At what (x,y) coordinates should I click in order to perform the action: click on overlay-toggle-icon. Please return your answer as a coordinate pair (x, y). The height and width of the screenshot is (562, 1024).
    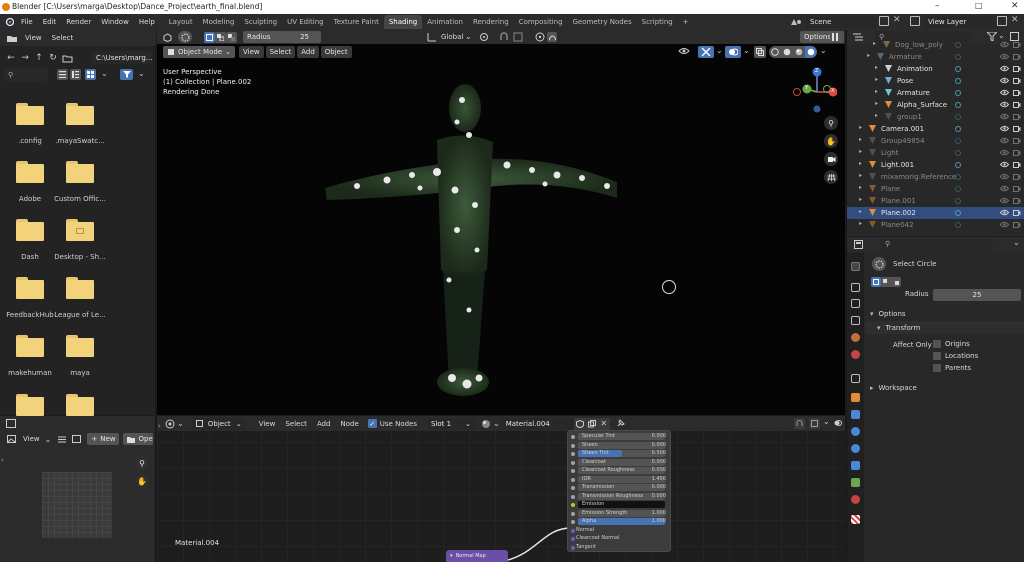
    Looking at the image, I should click on (733, 52).